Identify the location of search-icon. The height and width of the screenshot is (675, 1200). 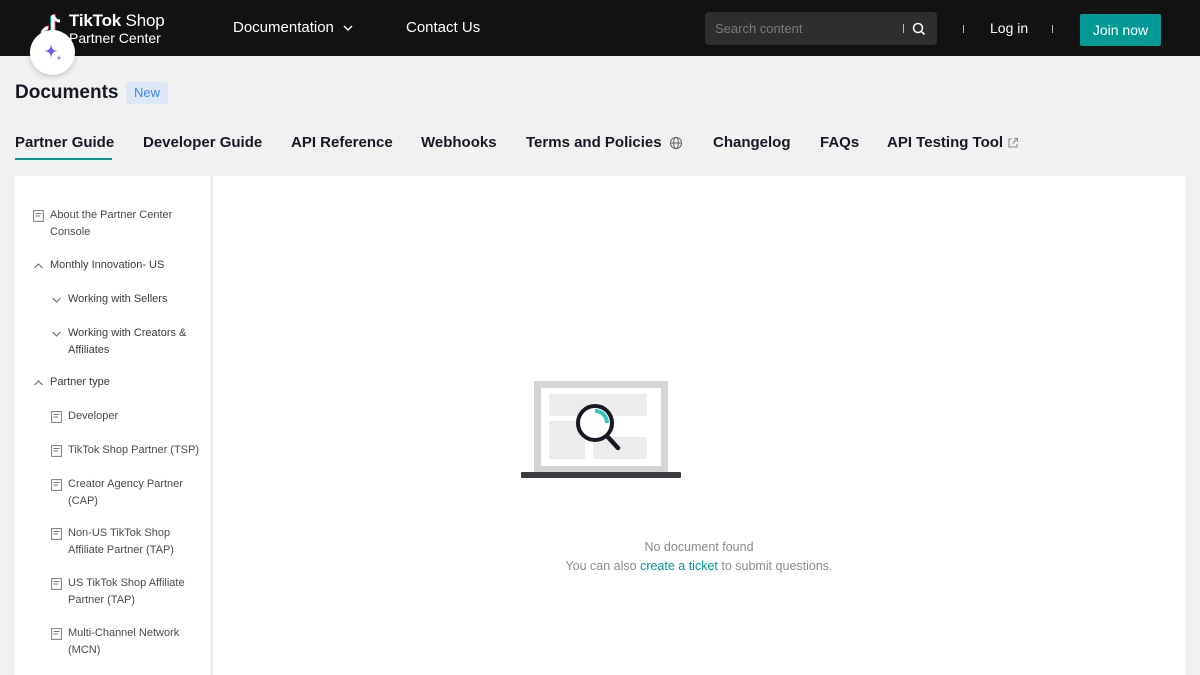
(919, 29).